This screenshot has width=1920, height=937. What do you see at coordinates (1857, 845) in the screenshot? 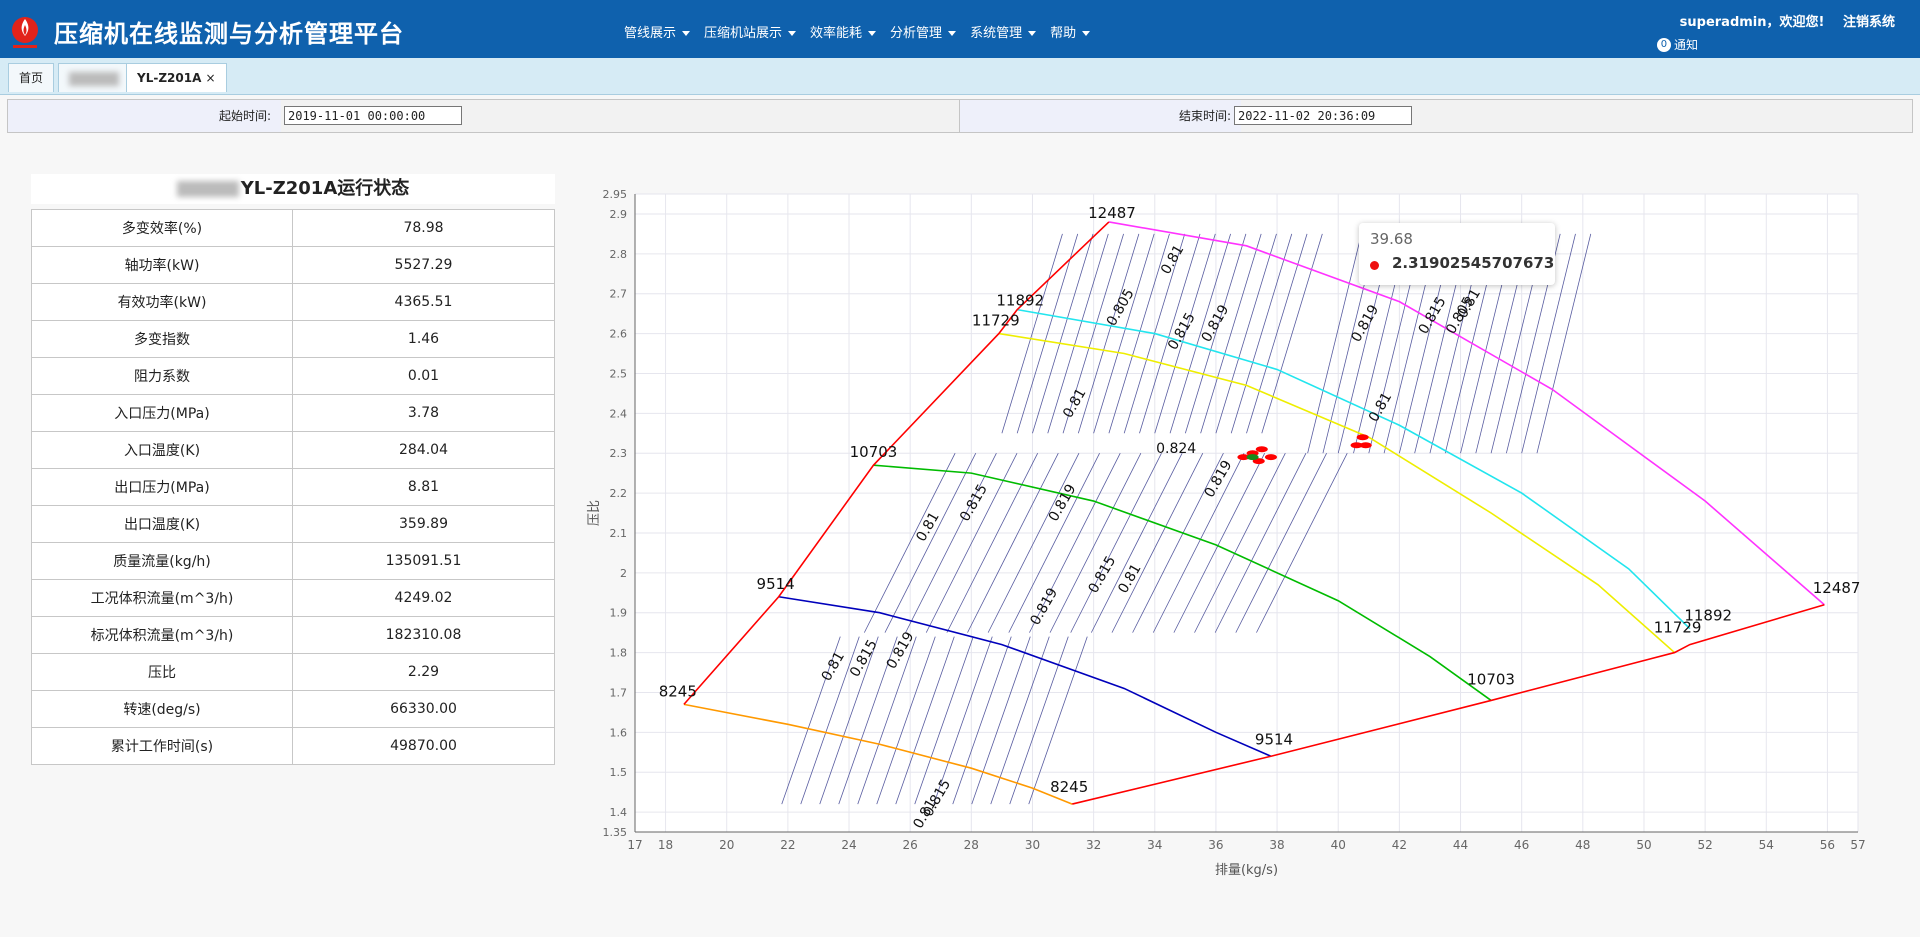
I see `x-tick-label: 57` at bounding box center [1857, 845].